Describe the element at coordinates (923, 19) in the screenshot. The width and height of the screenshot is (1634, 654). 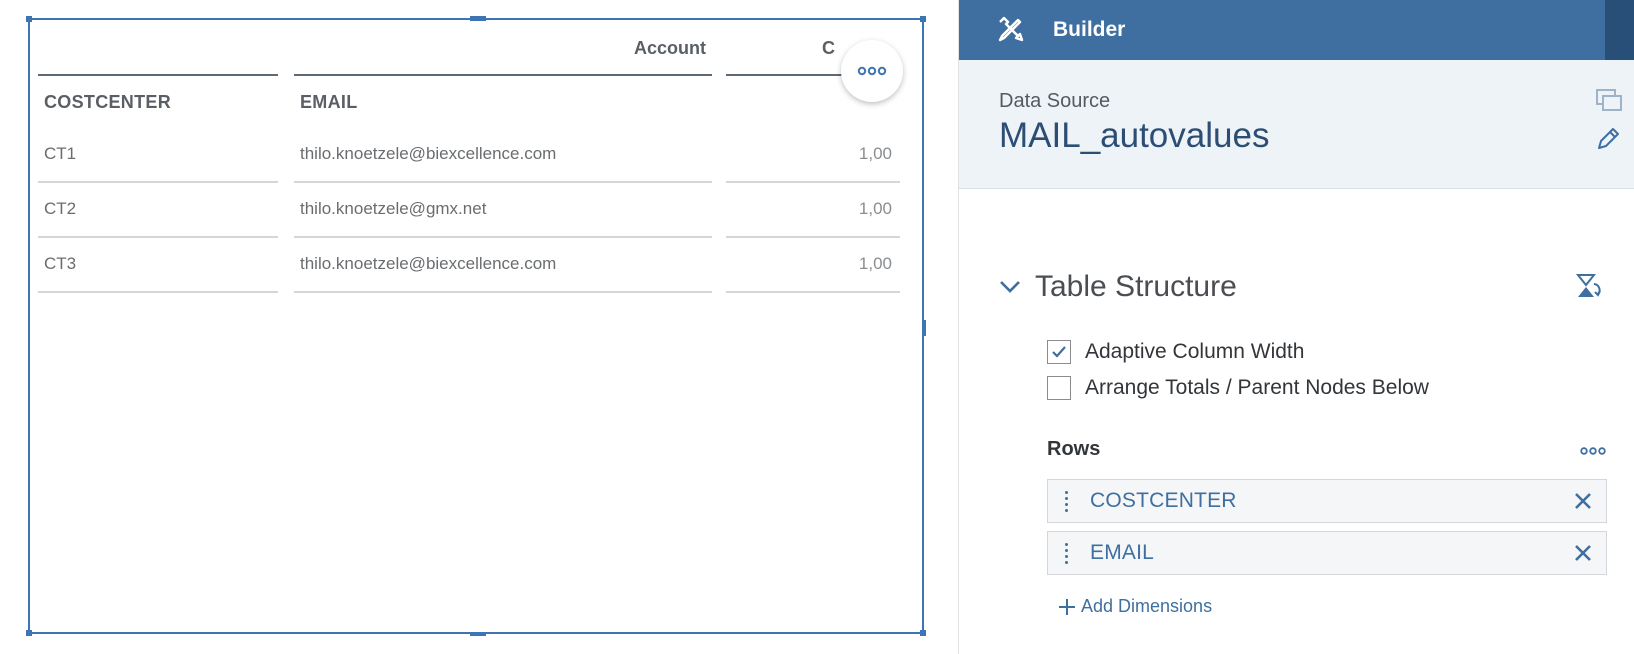
I see `resize-handle-top-right` at that location.